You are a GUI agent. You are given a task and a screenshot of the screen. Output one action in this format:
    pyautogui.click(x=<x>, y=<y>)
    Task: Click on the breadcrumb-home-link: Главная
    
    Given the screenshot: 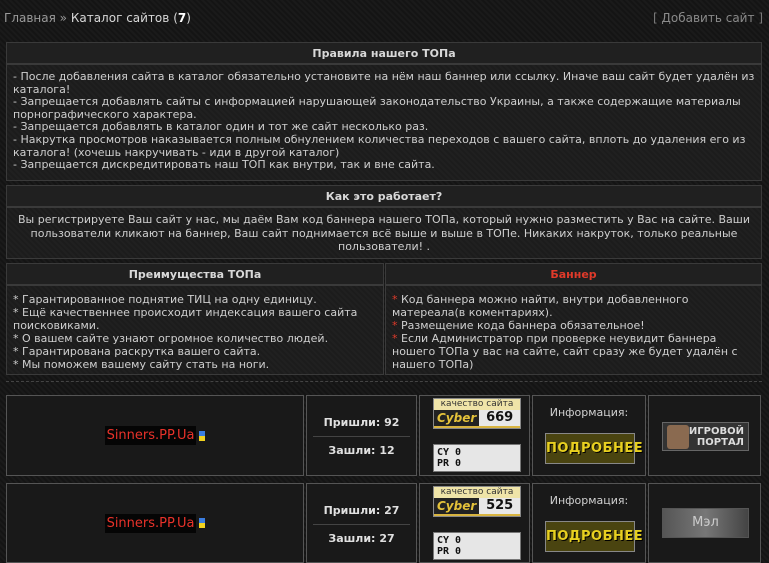 What is the action you would take?
    pyautogui.click(x=30, y=18)
    